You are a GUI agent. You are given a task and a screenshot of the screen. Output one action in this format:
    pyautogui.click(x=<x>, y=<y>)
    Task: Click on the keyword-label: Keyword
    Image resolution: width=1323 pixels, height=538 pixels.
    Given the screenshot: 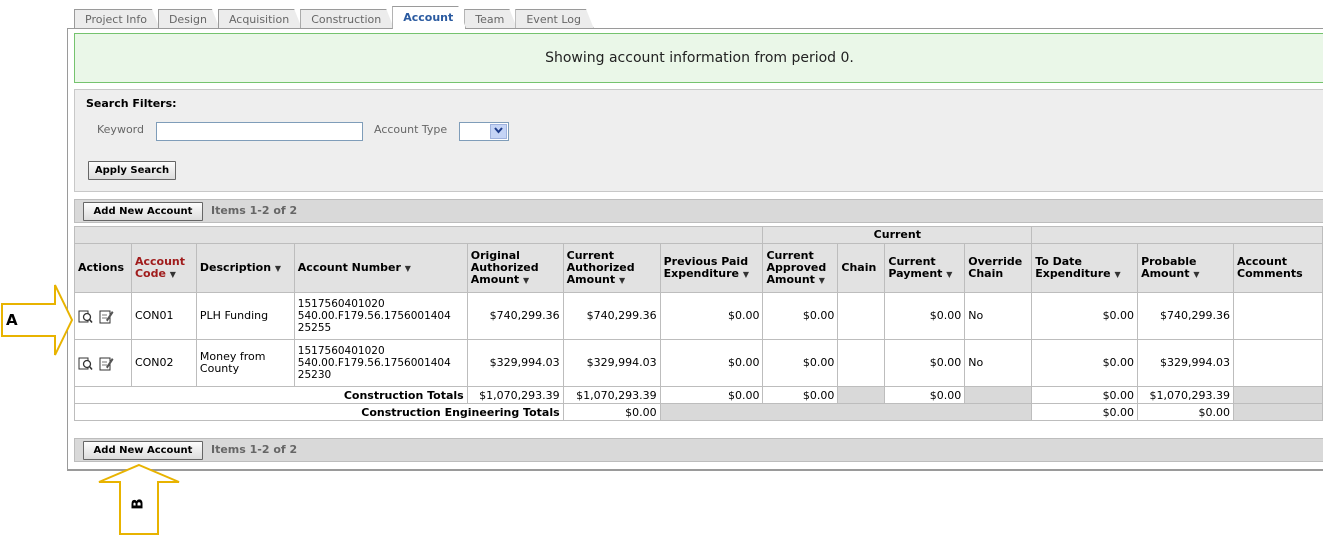 What is the action you would take?
    pyautogui.click(x=120, y=129)
    